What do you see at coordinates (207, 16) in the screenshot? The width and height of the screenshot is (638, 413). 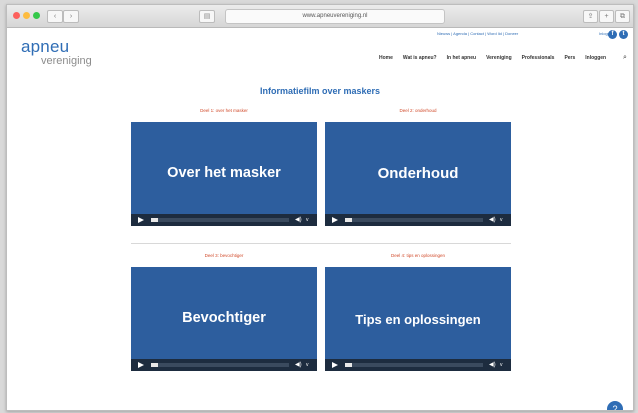 I see `sidebar-icon: ▤` at bounding box center [207, 16].